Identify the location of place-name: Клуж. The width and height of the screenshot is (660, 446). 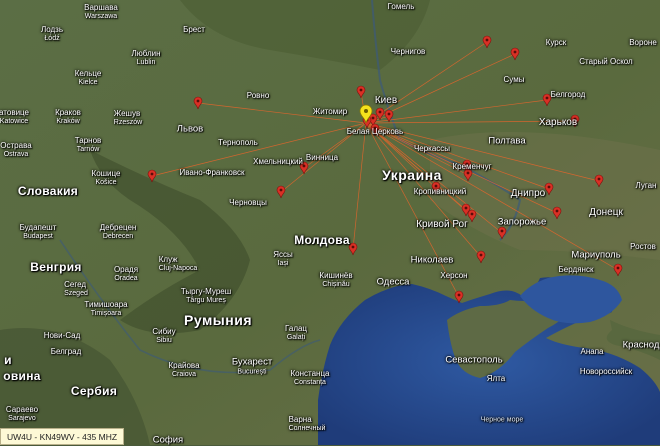
(168, 259).